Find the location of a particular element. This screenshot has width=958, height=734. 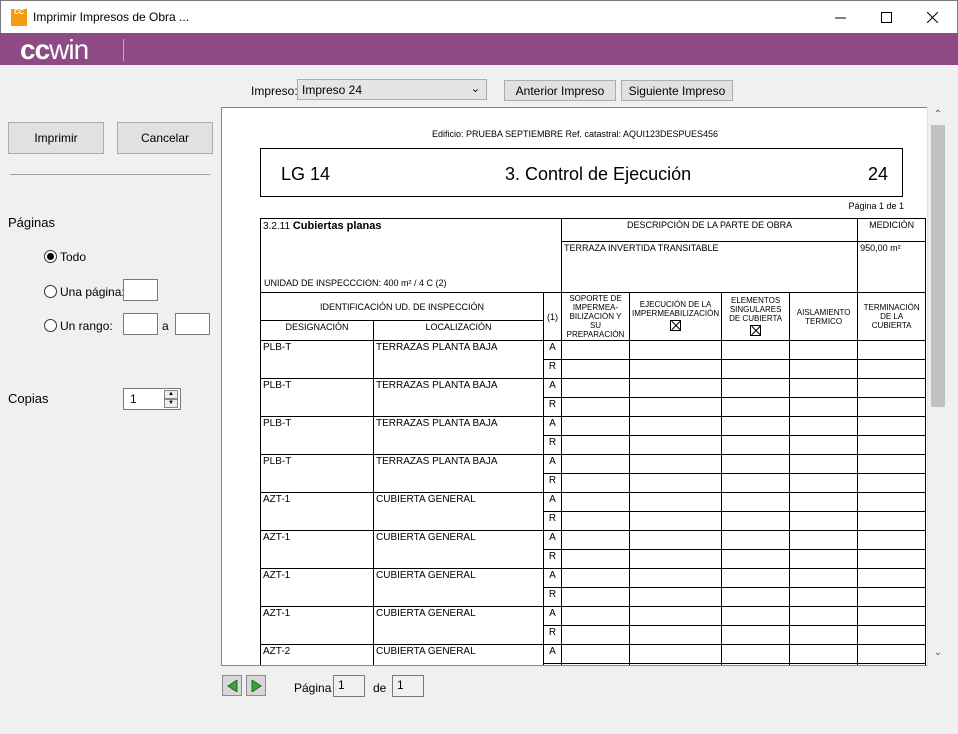

copies-label: Copias is located at coordinates (28, 398).